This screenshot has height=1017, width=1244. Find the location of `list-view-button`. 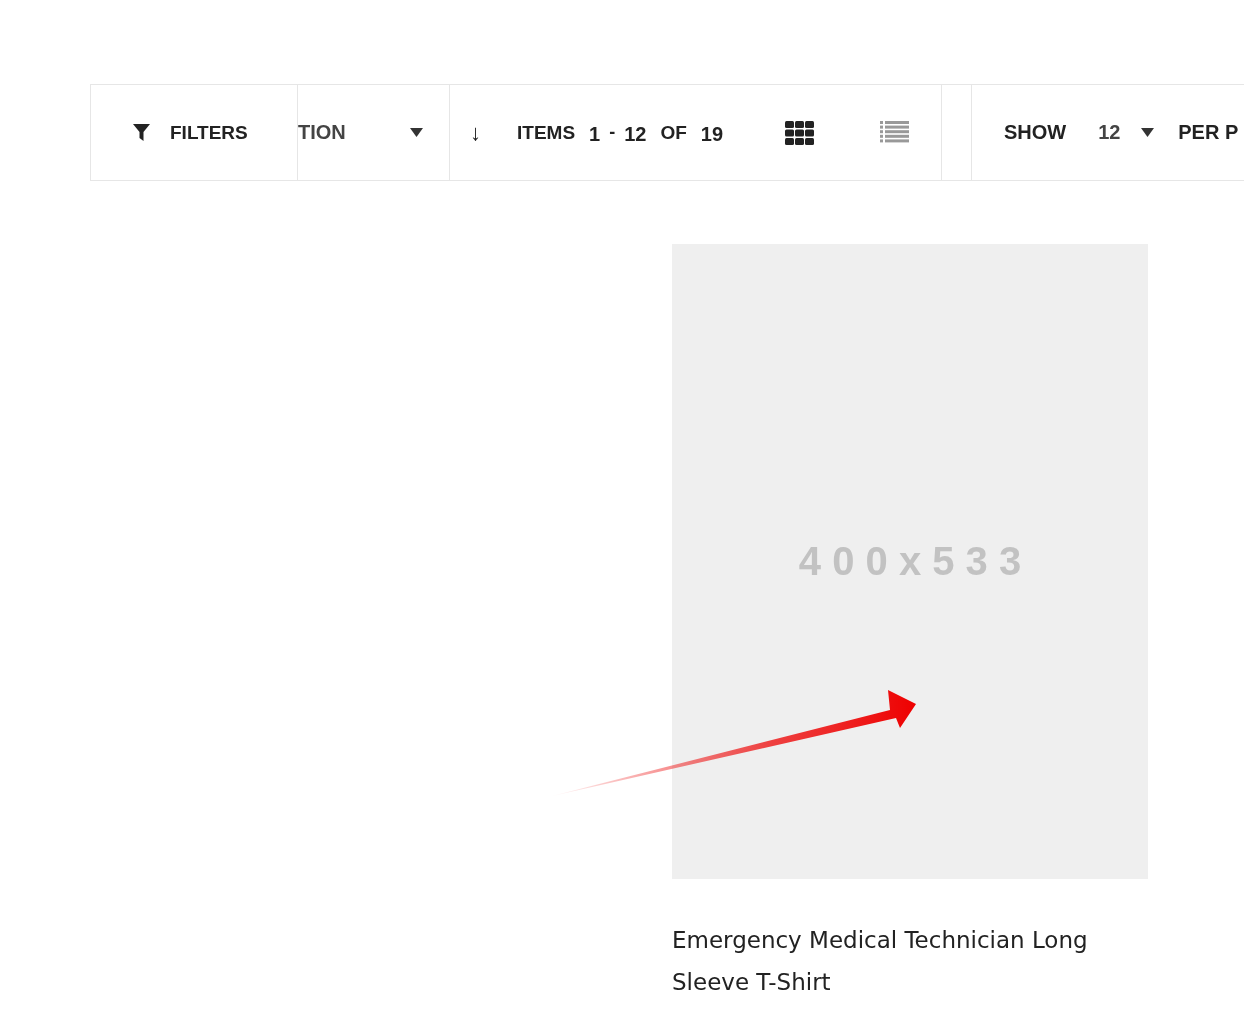

list-view-button is located at coordinates (894, 132).